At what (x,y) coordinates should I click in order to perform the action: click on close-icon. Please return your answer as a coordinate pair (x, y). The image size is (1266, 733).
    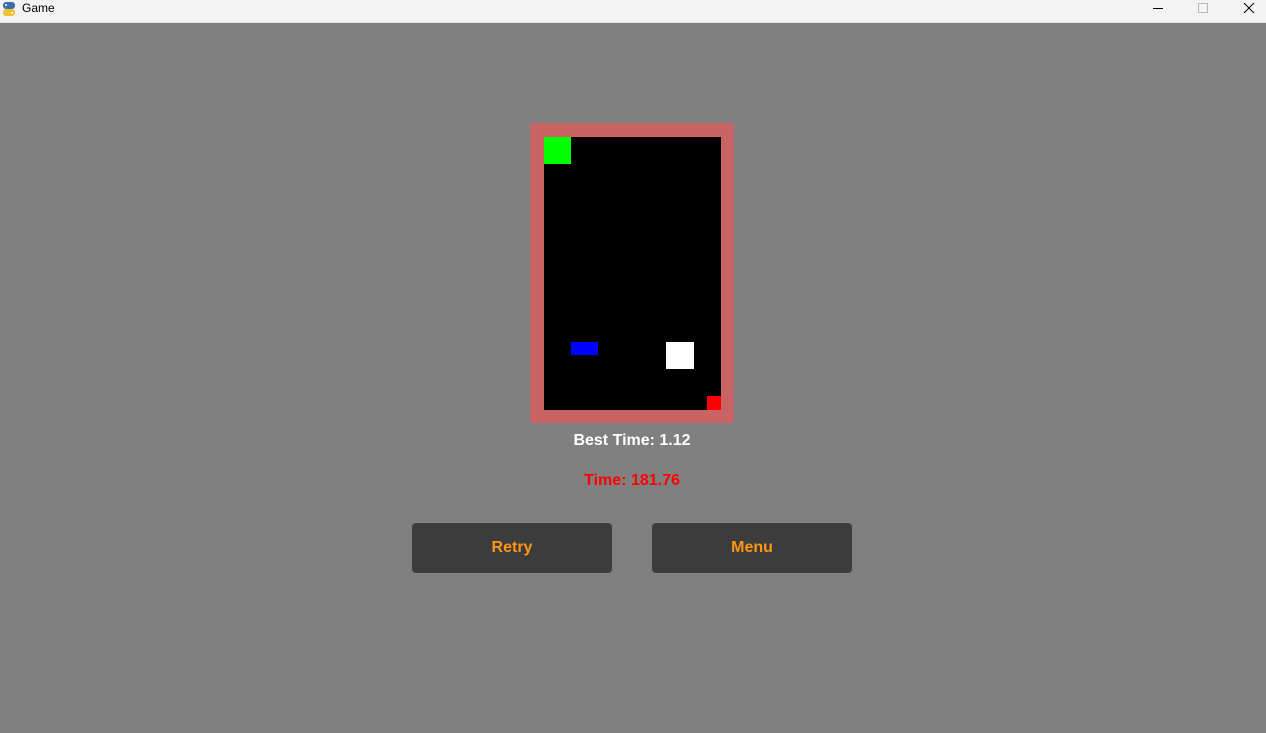
    Looking at the image, I should click on (1249, 8).